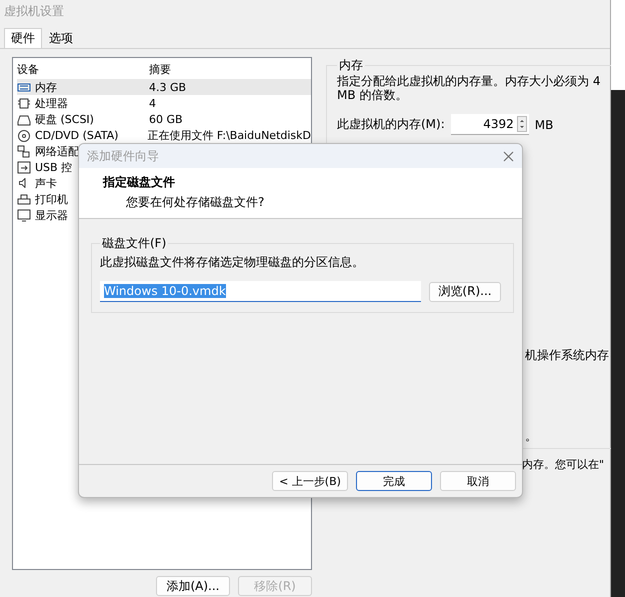 This screenshot has width=625, height=597. I want to click on device-name: 显示器, so click(51, 215).